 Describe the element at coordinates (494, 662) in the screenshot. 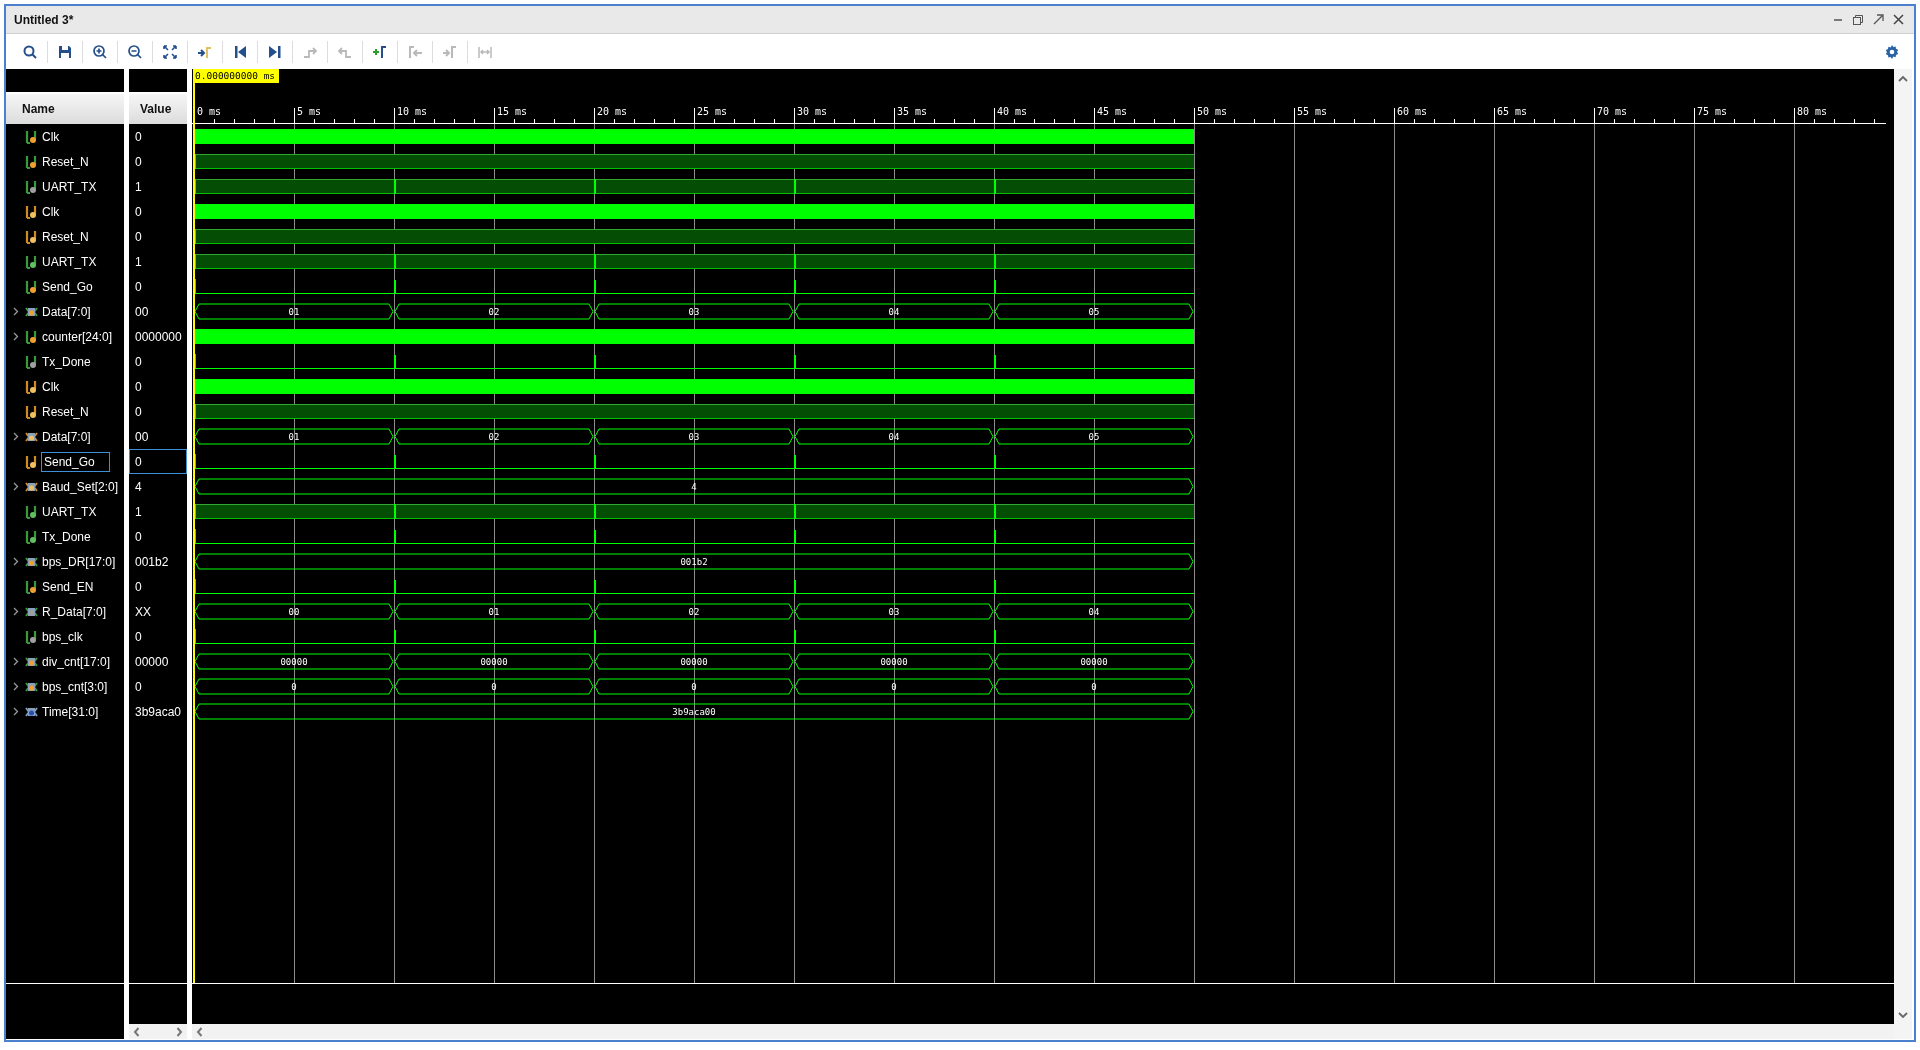

I see `bus-value: 00000` at that location.